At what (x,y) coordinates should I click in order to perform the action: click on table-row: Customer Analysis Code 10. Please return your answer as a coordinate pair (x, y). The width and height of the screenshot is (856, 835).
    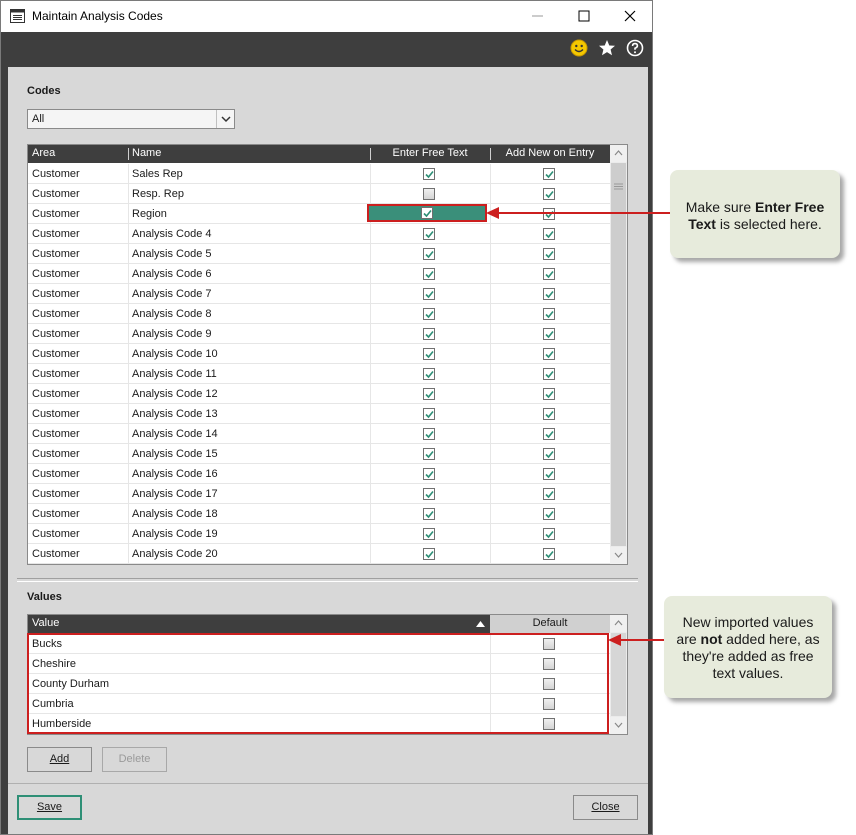
    Looking at the image, I should click on (319, 354).